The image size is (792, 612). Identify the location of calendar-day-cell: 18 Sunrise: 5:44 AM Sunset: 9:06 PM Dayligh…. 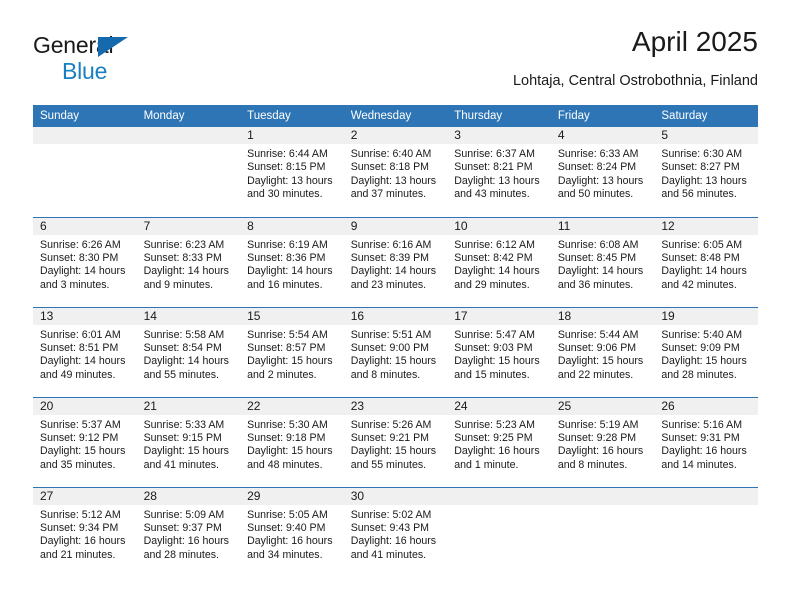
(602, 351).